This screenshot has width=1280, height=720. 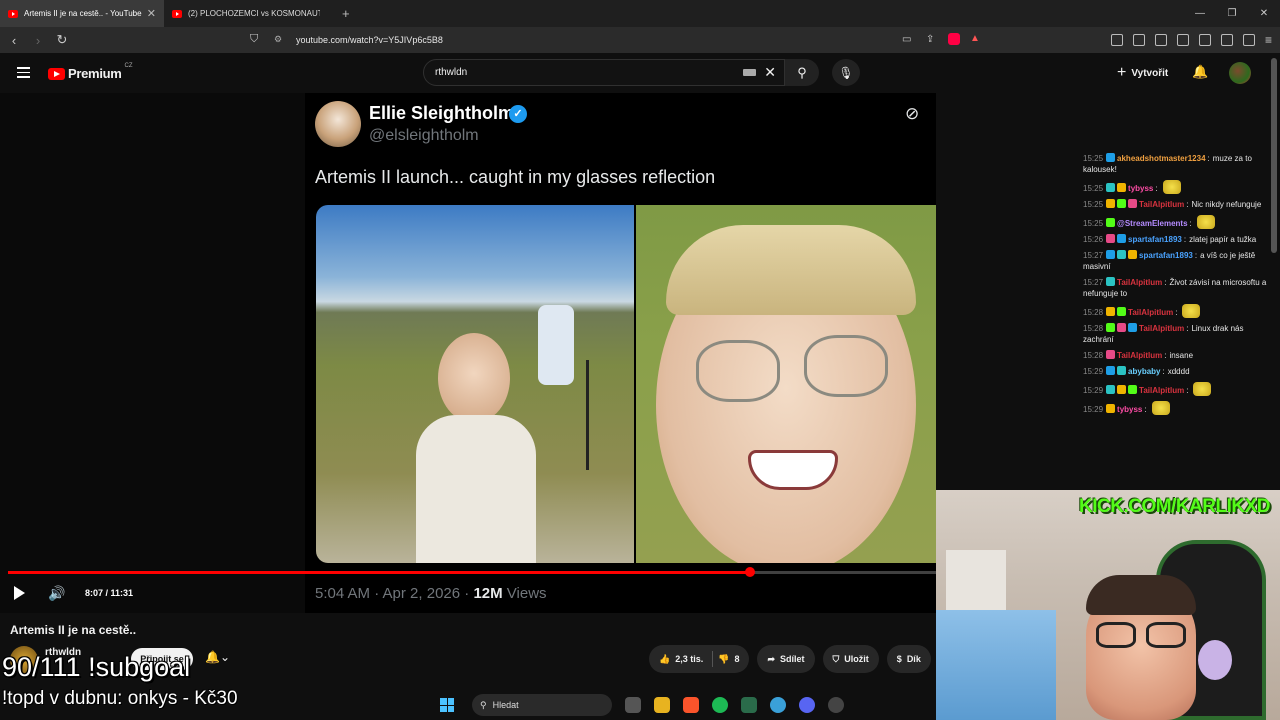 I want to click on discord-icon, so click(x=807, y=705).